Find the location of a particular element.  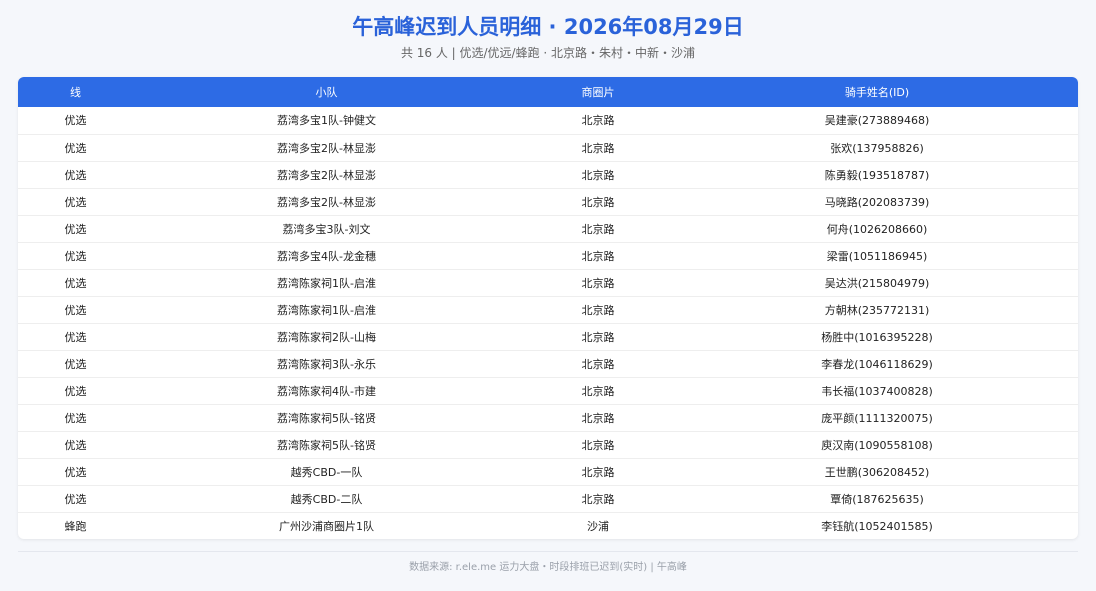

cell-area: 沙浦 is located at coordinates (598, 526).